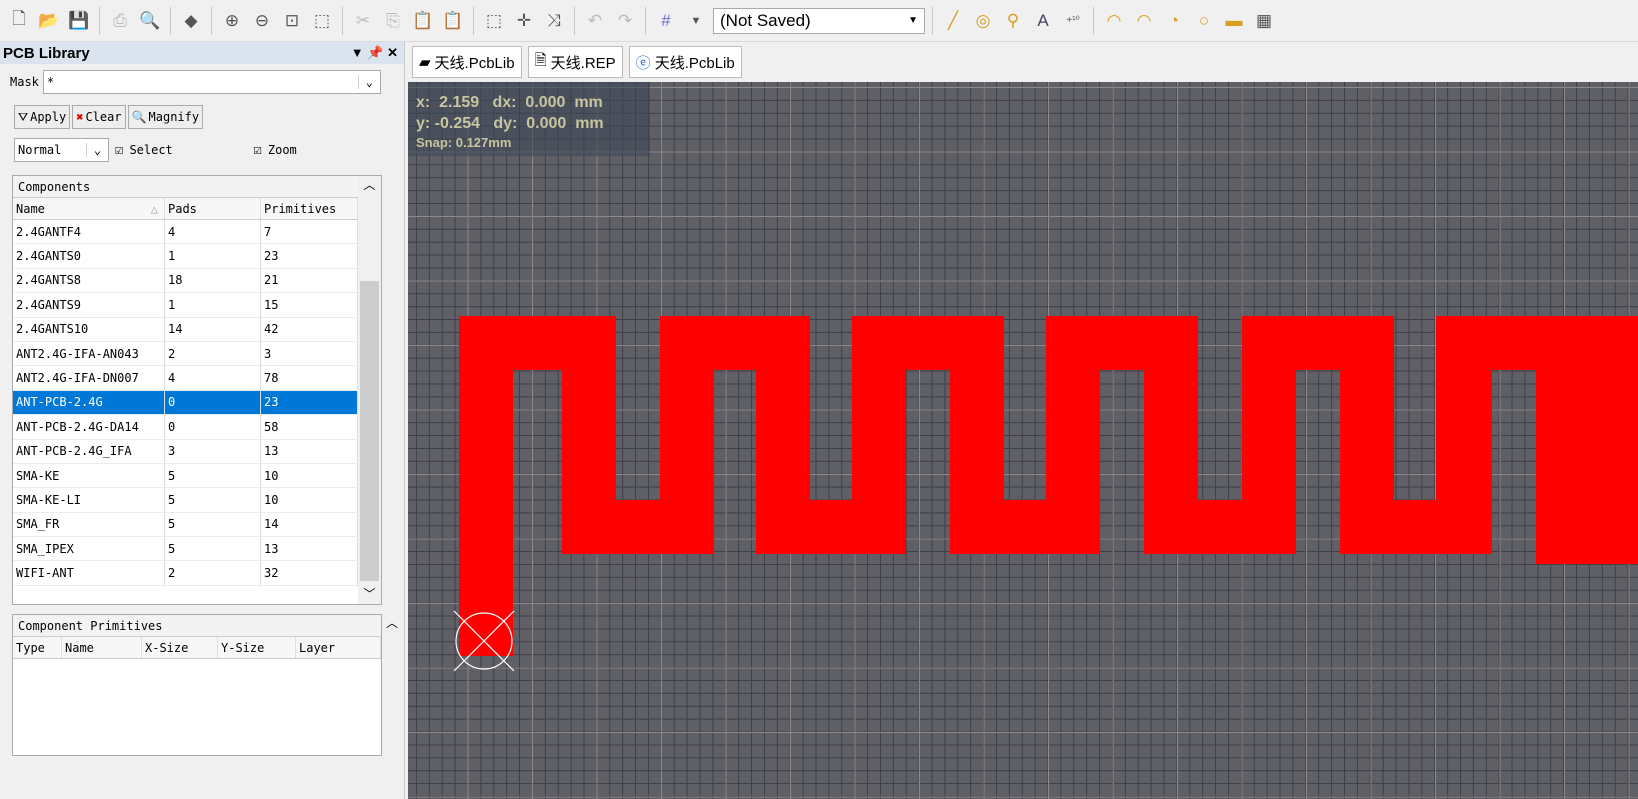 The image size is (1638, 799). Describe the element at coordinates (180, 647) in the screenshot. I see `col-xsize: X-Size` at that location.